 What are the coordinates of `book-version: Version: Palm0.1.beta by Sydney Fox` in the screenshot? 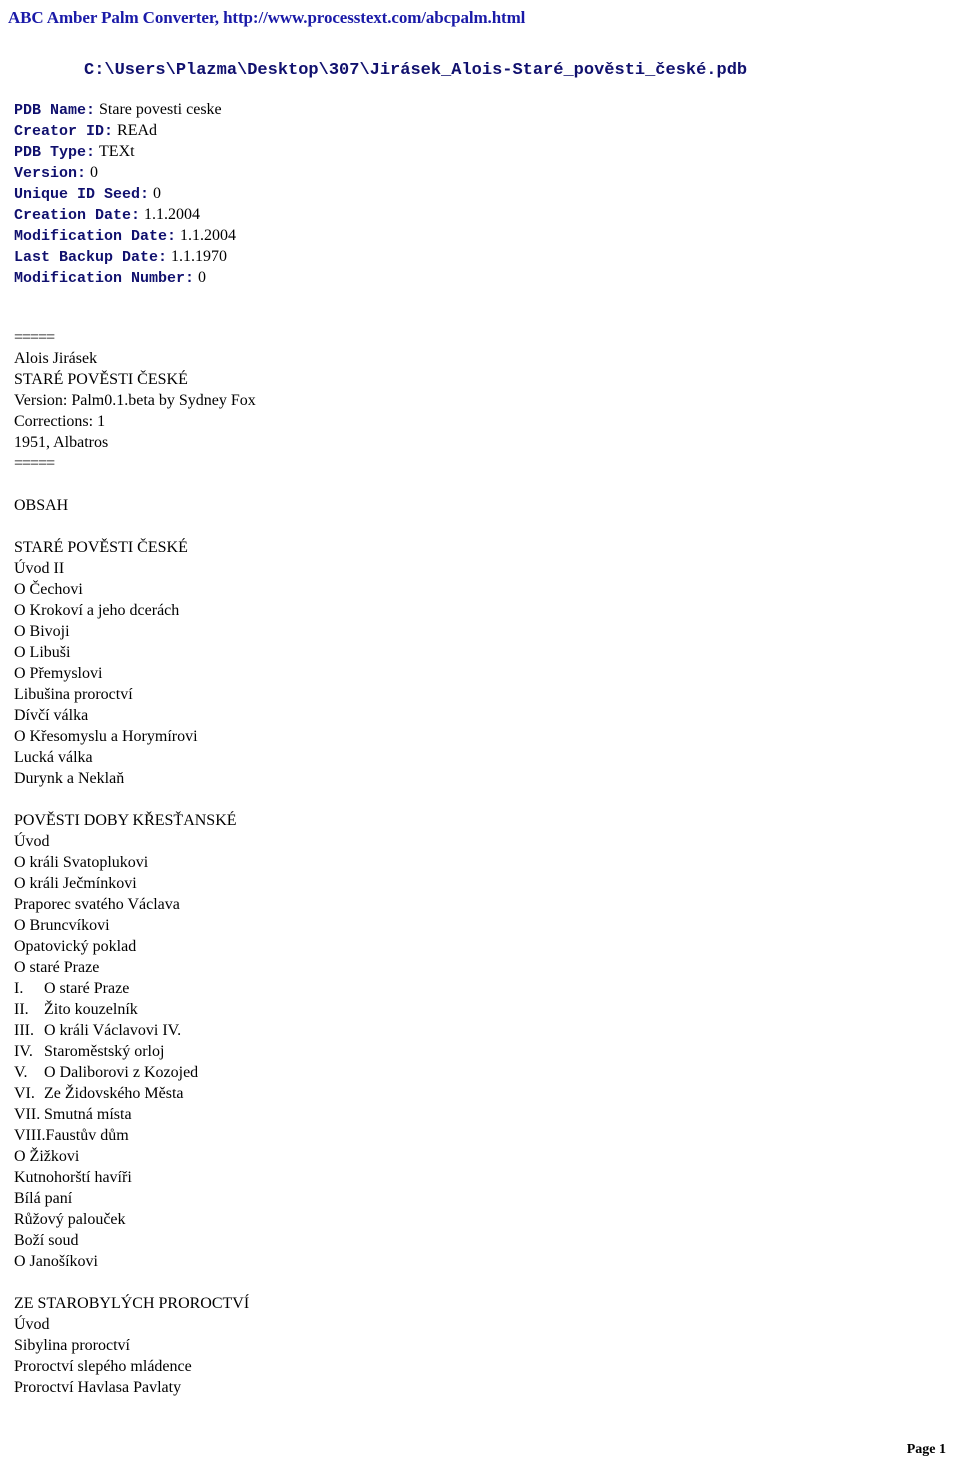 It's located at (135, 400).